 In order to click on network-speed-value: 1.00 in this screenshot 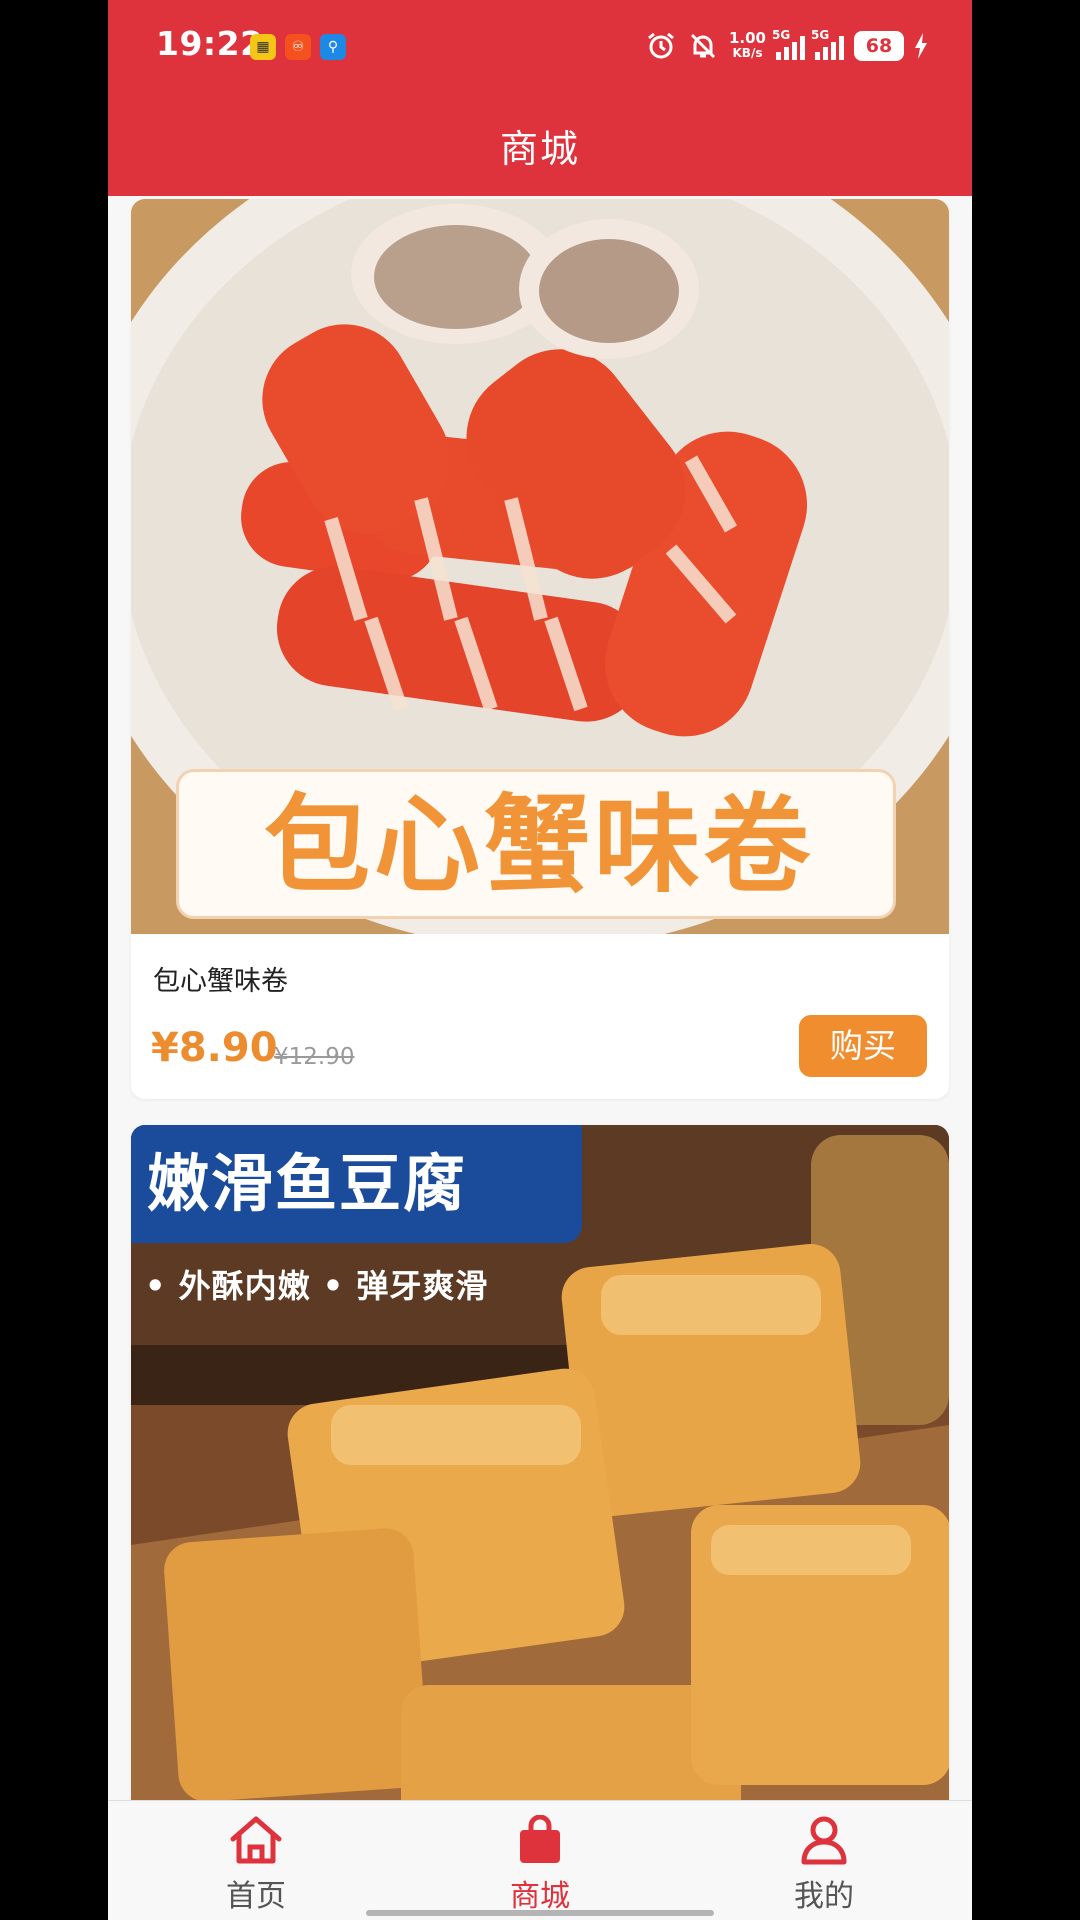, I will do `click(747, 38)`.